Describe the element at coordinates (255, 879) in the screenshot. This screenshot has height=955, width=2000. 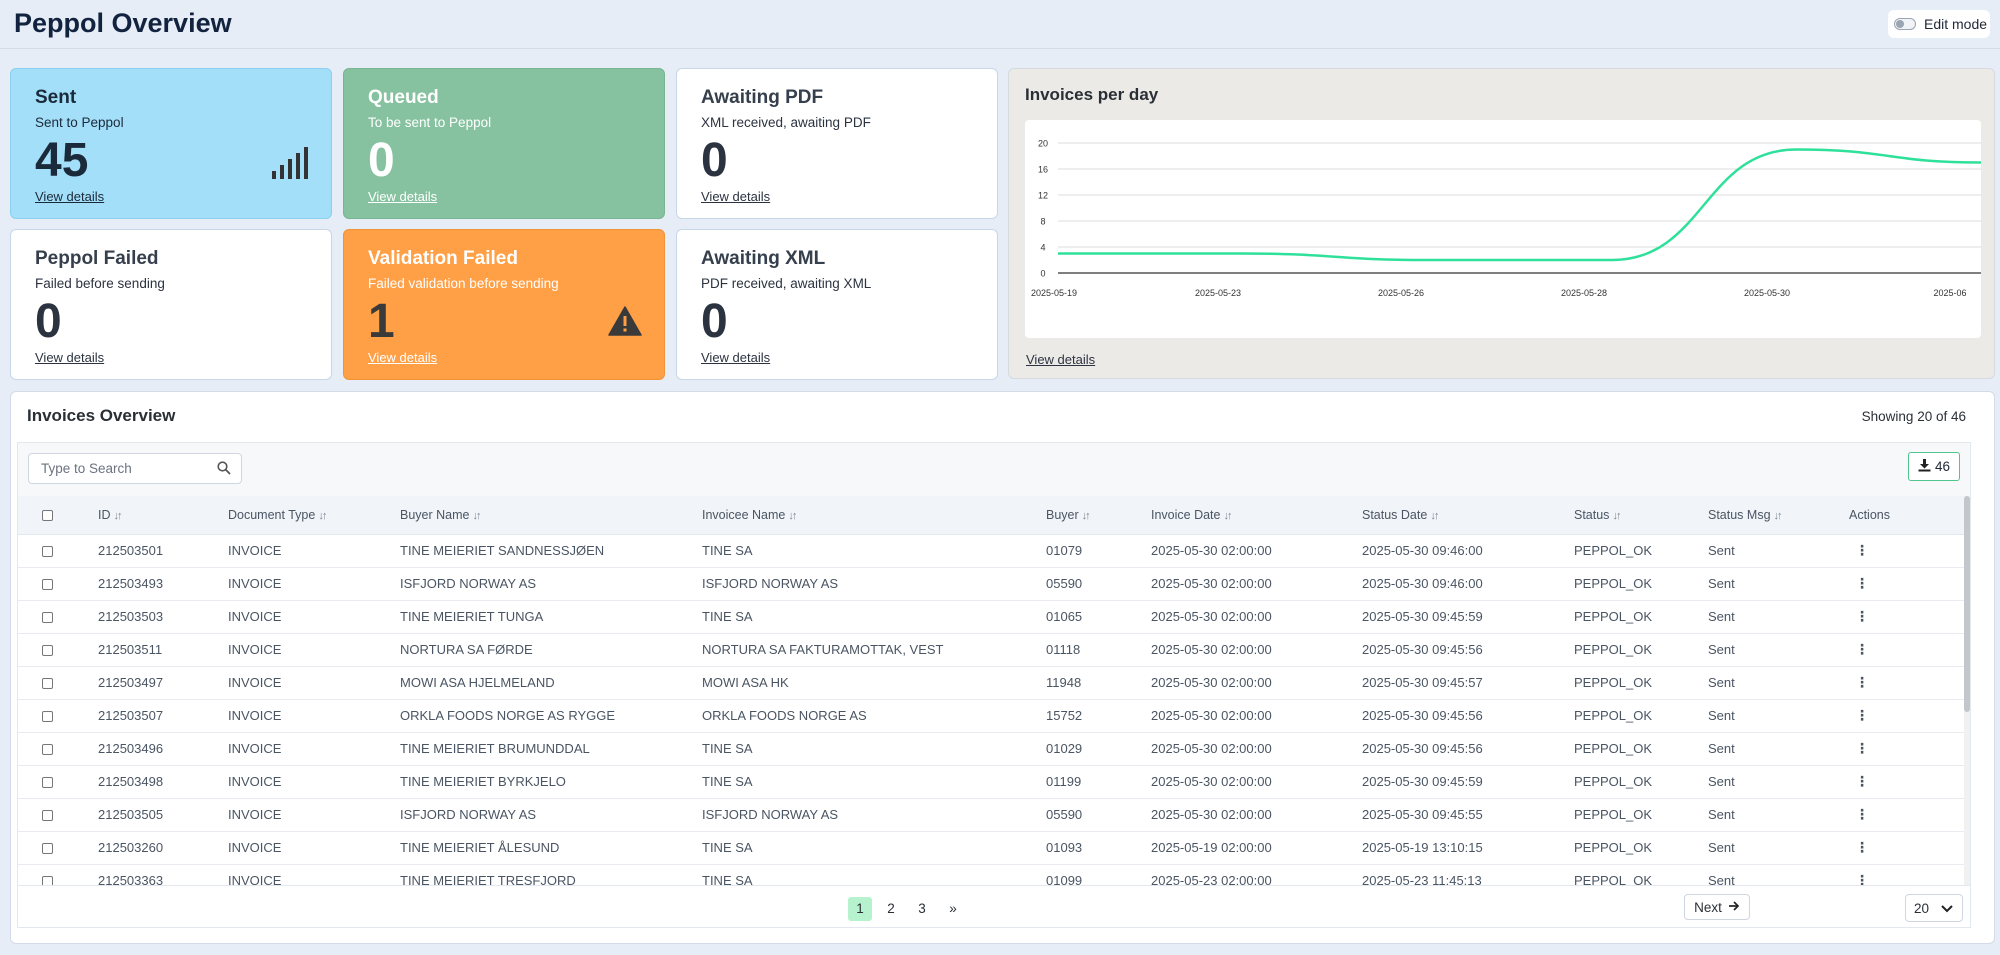
I see `cell-document-type: INVOICE` at that location.